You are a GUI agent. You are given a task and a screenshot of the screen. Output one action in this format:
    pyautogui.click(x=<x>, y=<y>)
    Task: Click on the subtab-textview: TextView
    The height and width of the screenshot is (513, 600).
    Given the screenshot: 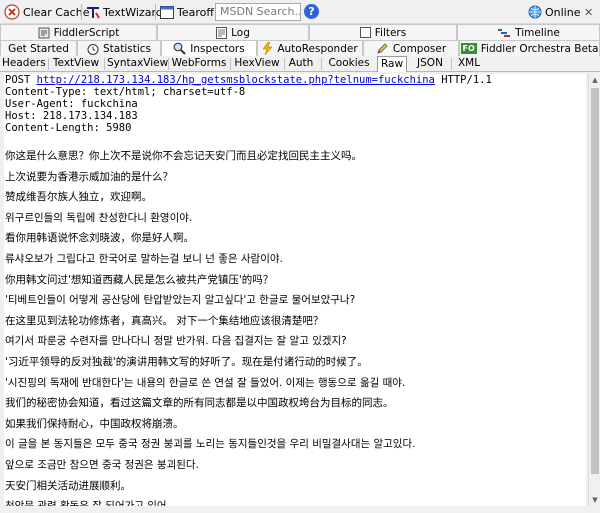 What is the action you would take?
    pyautogui.click(x=76, y=64)
    